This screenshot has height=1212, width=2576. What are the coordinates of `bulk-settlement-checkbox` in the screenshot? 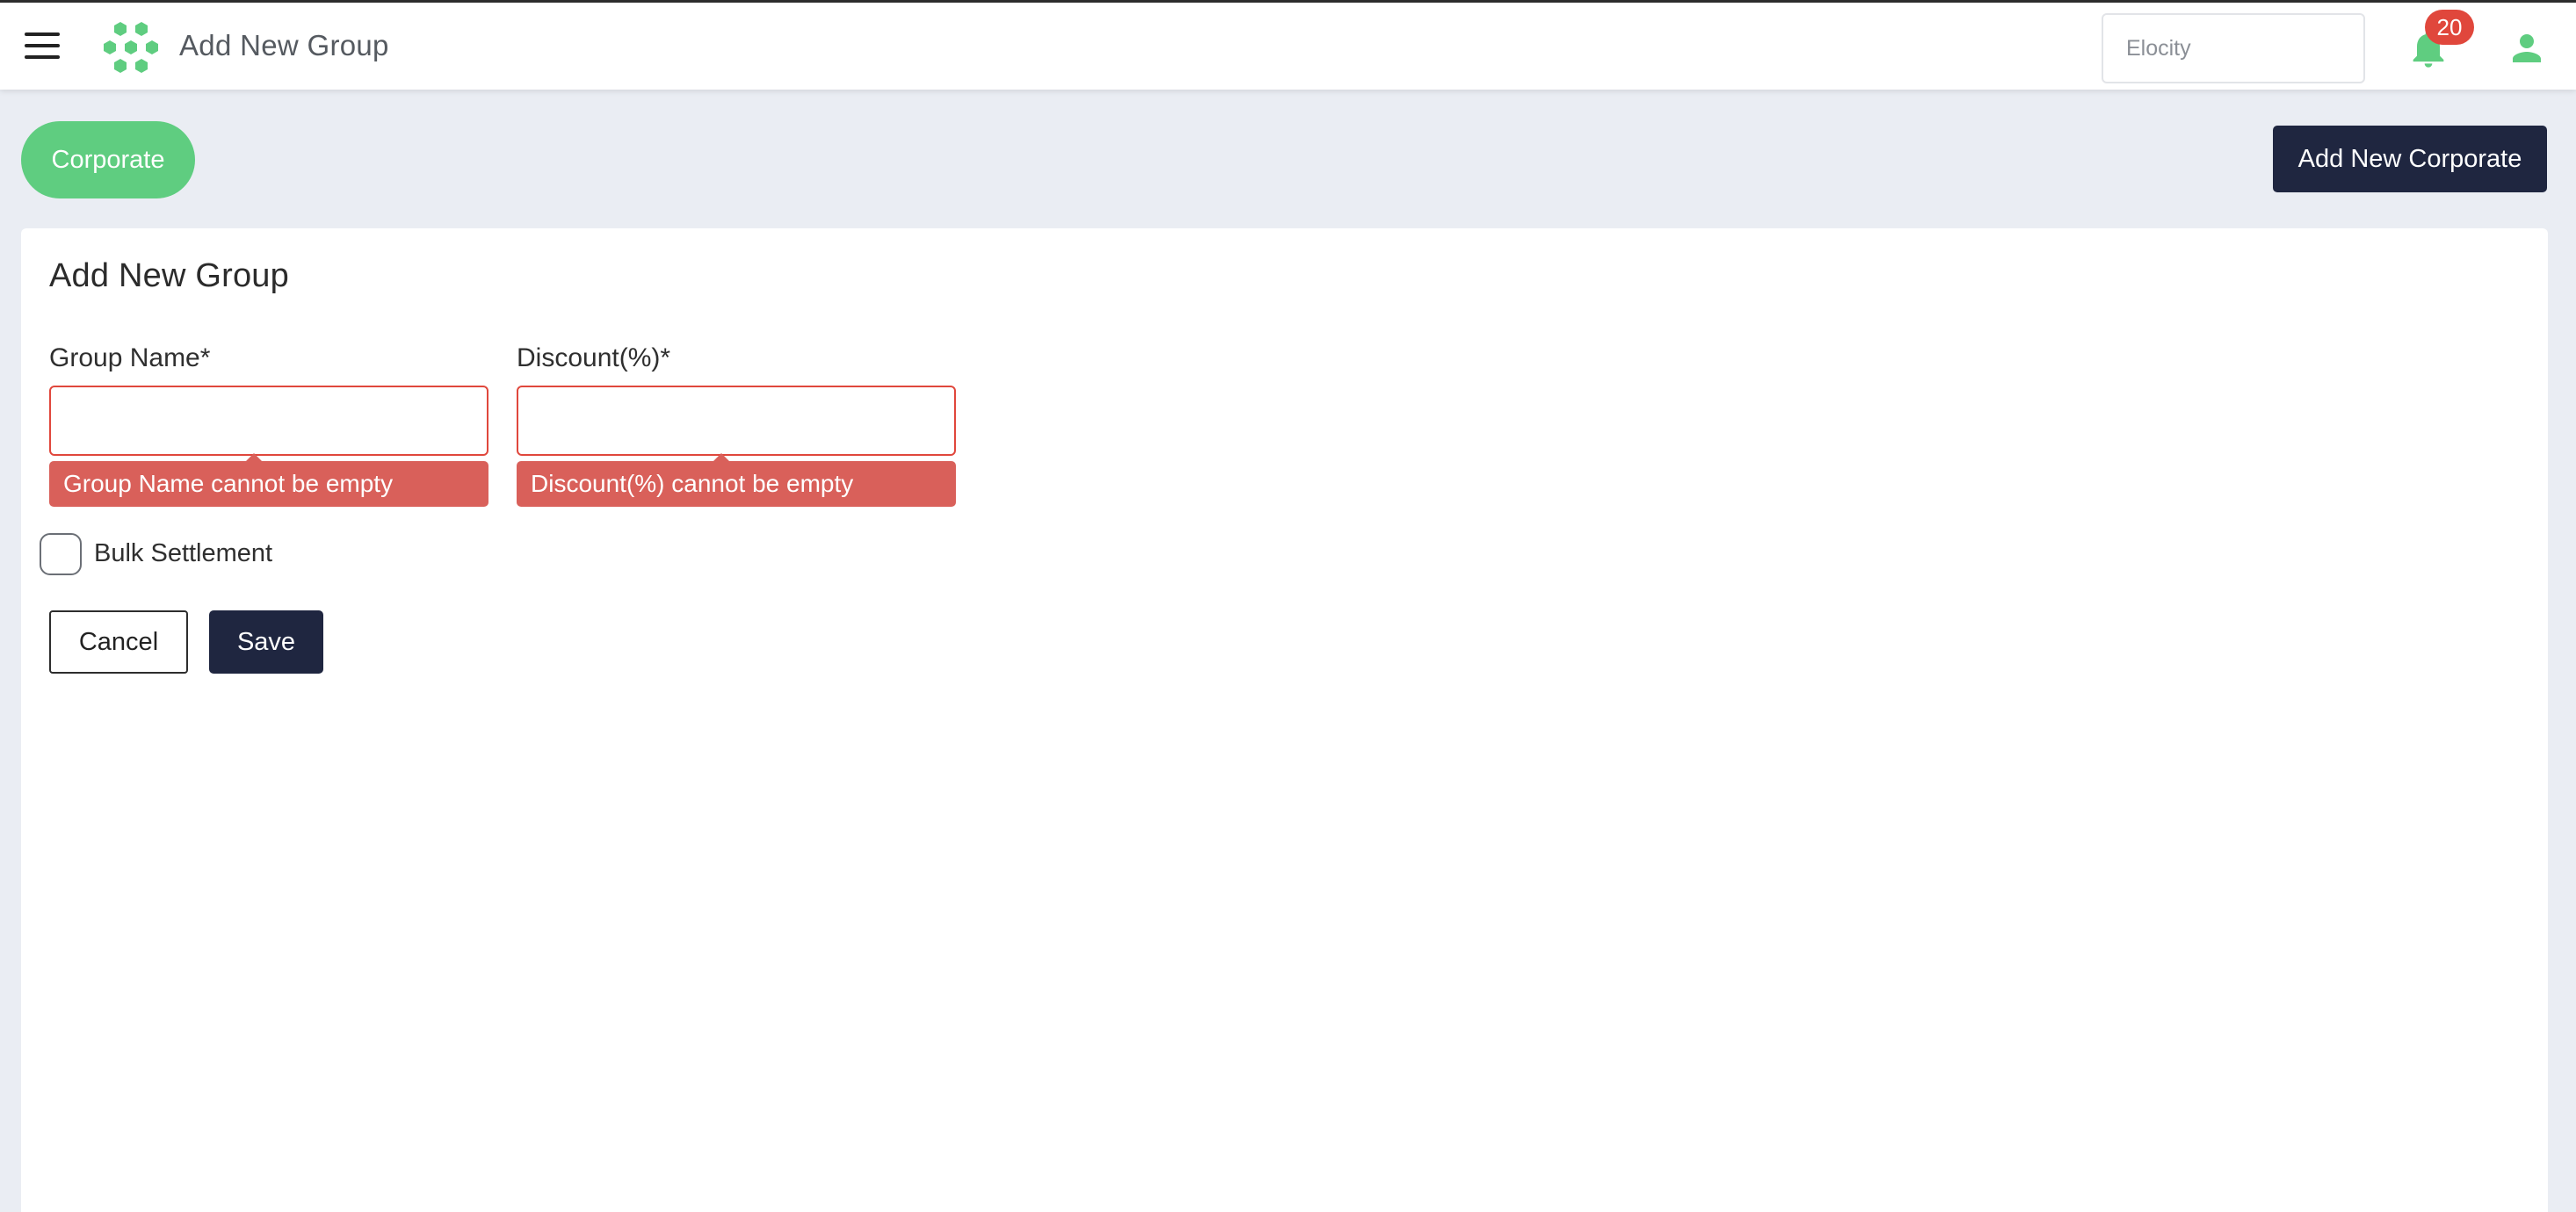 It's located at (61, 554).